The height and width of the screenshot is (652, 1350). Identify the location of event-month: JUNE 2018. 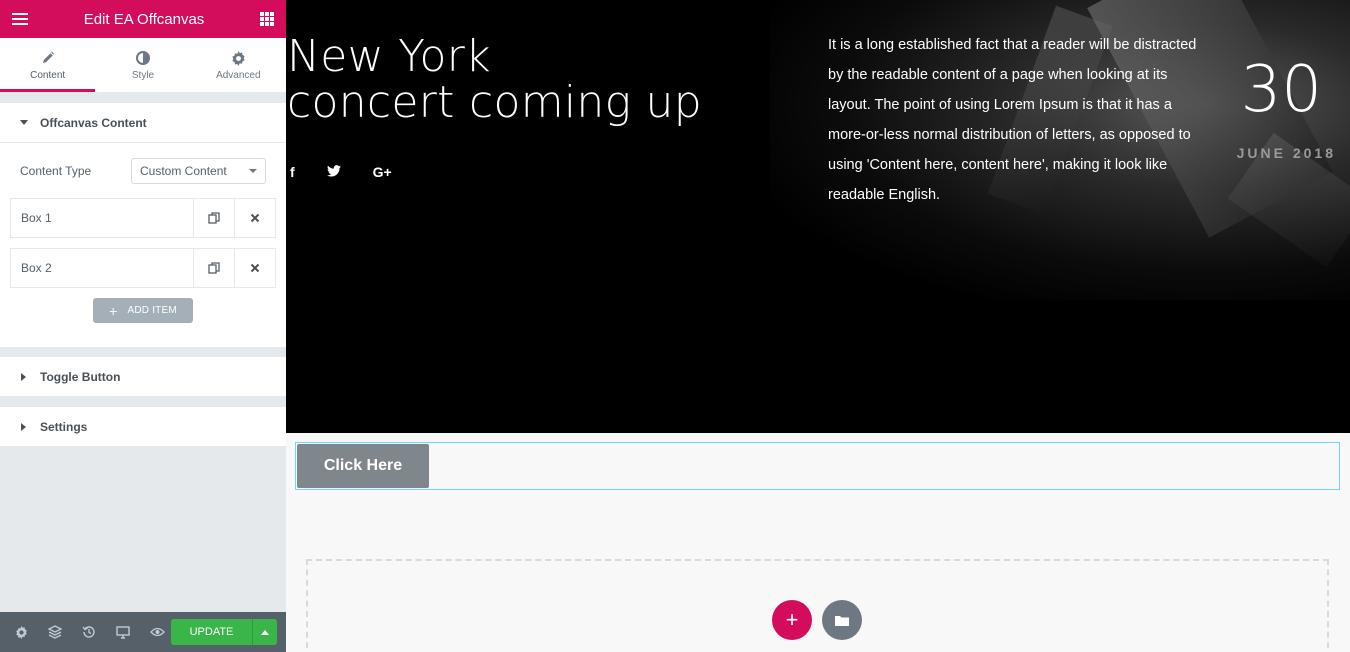
(1286, 153).